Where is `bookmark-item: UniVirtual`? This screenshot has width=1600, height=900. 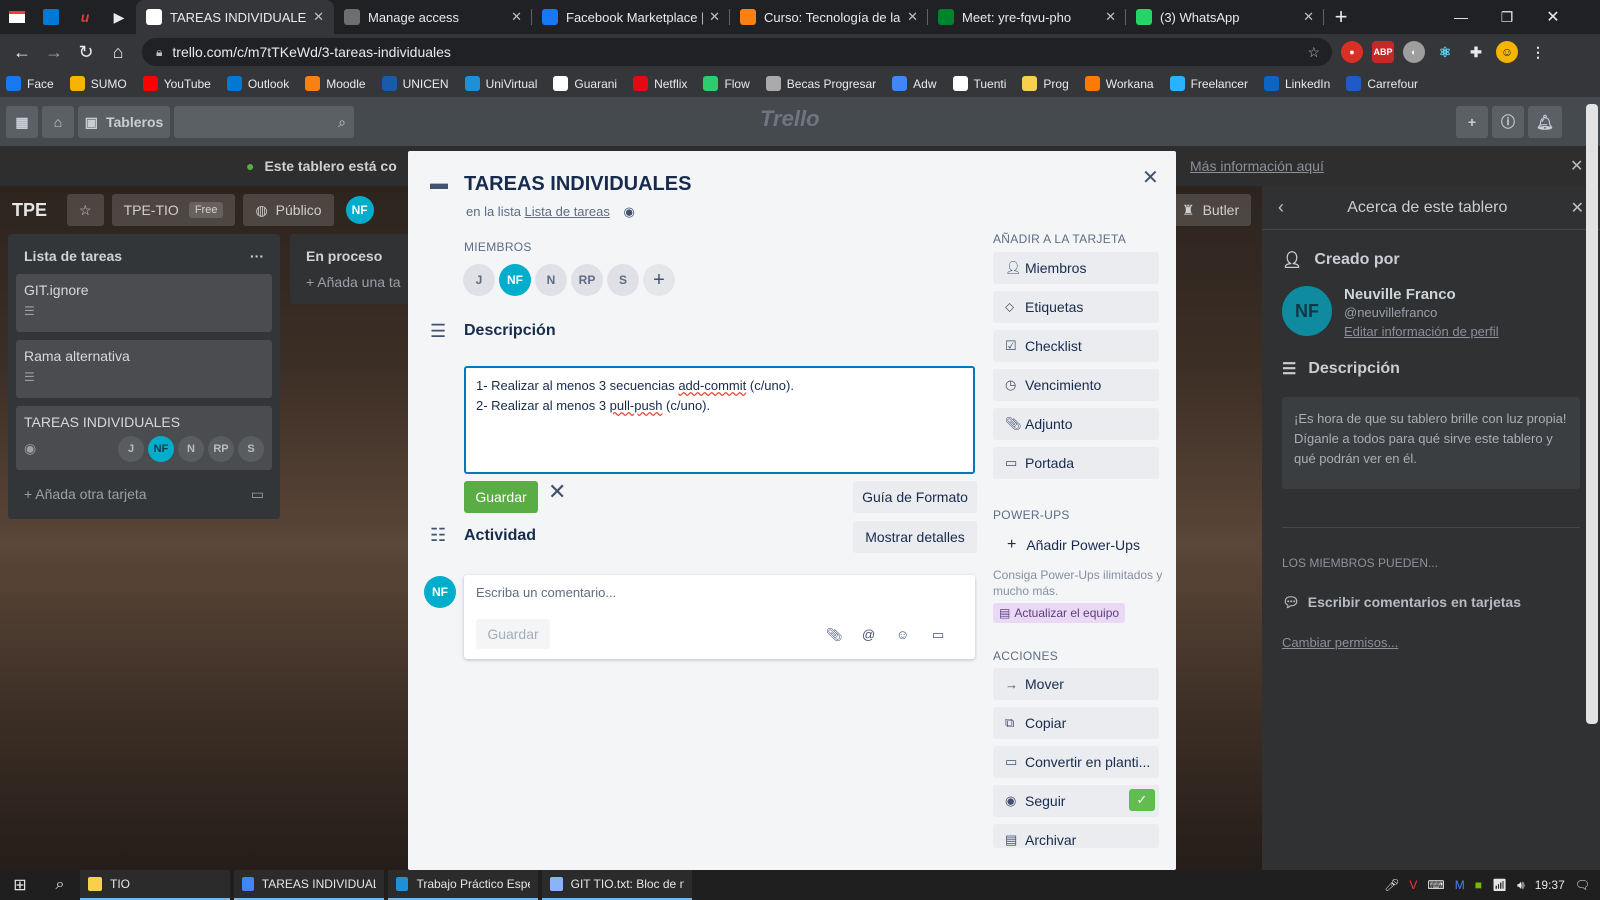 bookmark-item: UniVirtual is located at coordinates (500, 83).